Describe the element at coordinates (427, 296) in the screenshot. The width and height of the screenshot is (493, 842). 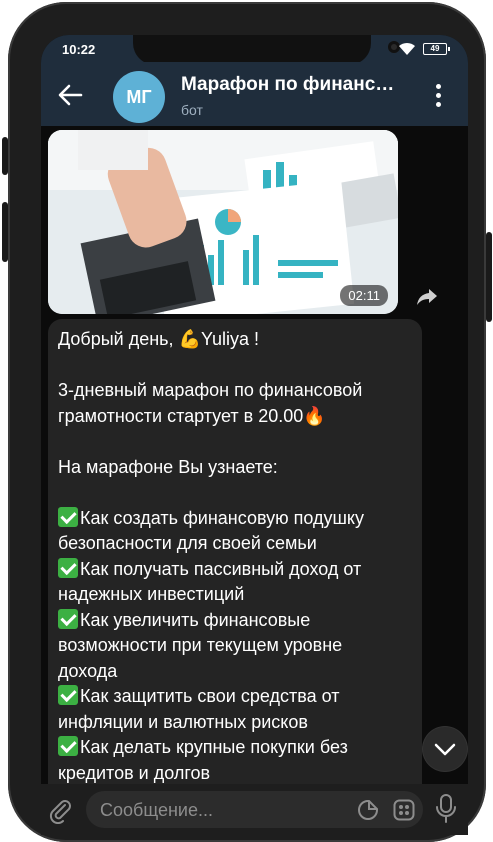
I see `share-icon` at that location.